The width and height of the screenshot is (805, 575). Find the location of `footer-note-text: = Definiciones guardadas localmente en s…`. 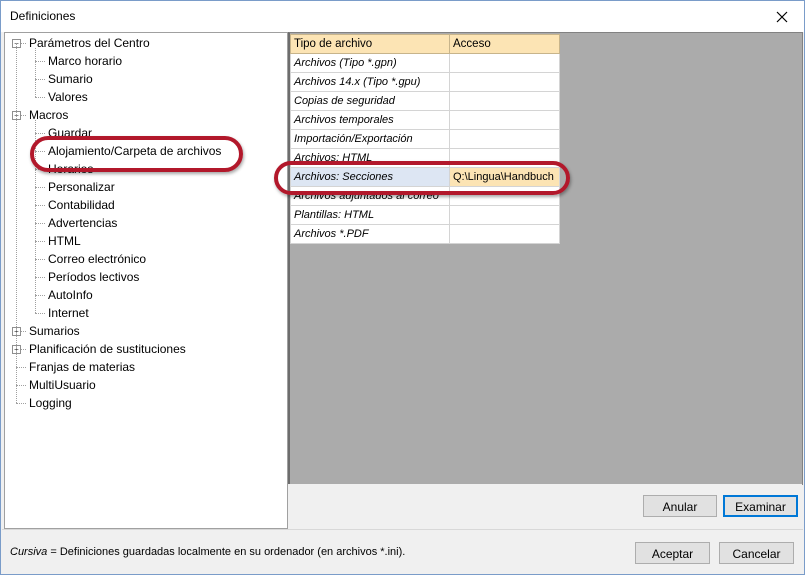

footer-note-text: = Definiciones guardadas localmente en s… is located at coordinates (226, 552).